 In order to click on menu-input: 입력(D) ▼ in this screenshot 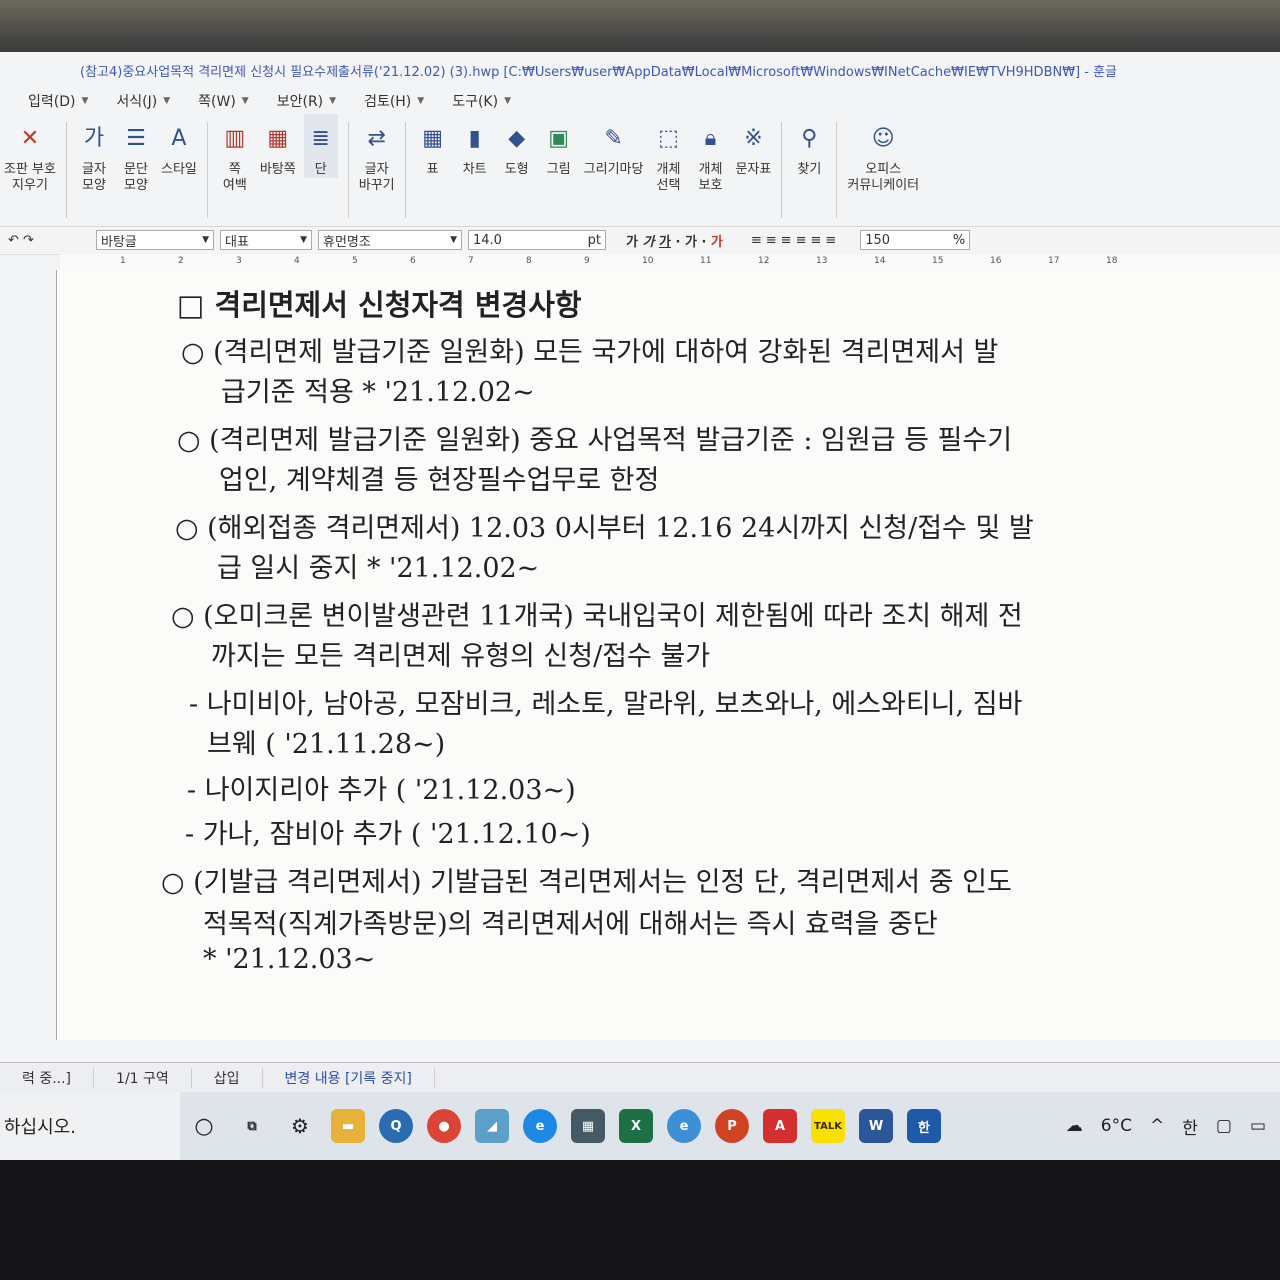, I will do `click(58, 101)`.